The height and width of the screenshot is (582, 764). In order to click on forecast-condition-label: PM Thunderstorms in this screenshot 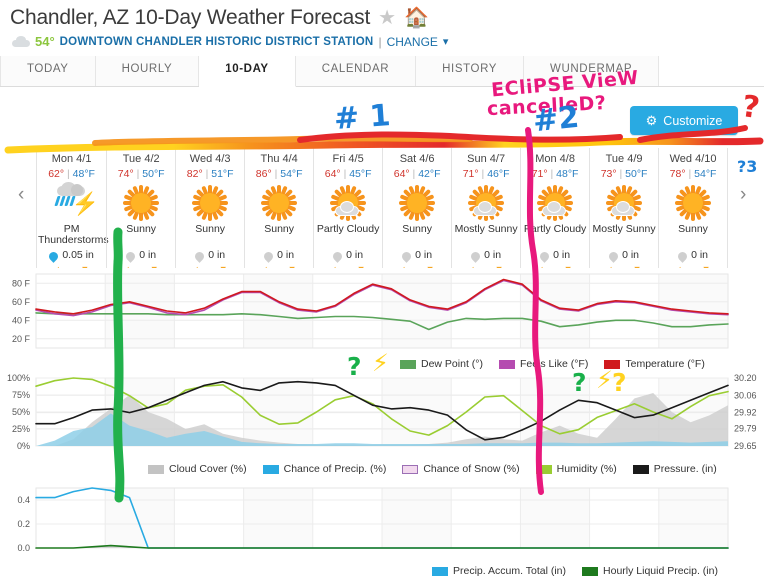, I will do `click(73, 234)`.